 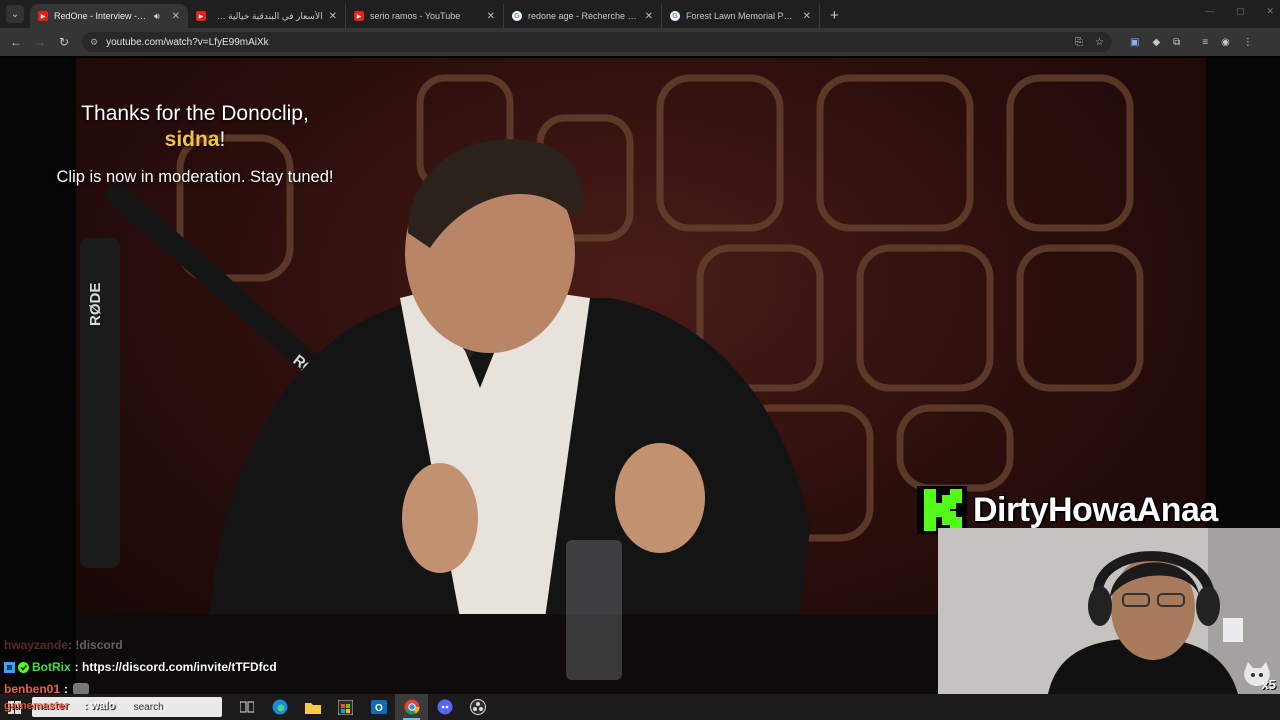 I want to click on audio-speaker-icon: 🔊︎, so click(x=157, y=16).